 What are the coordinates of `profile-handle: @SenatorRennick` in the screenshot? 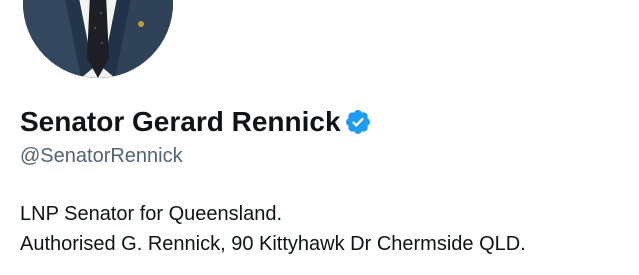 It's located at (101, 156).